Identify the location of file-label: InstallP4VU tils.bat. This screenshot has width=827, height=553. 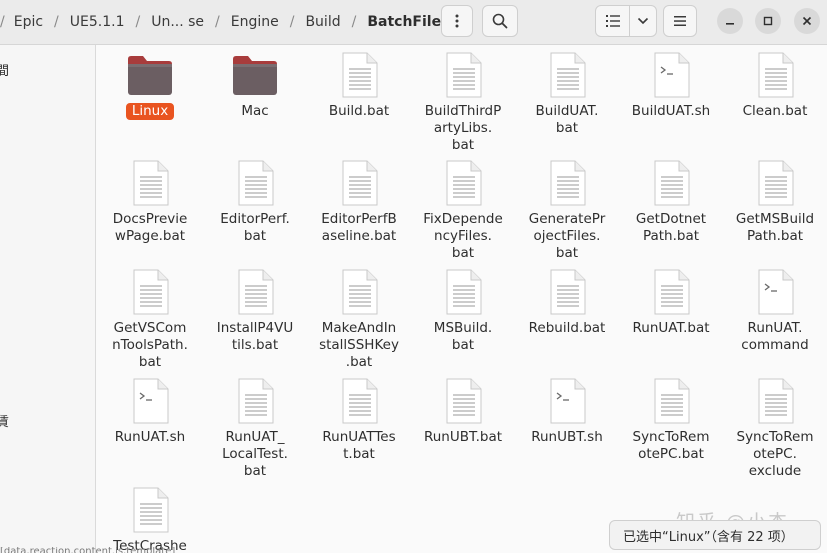
(255, 336).